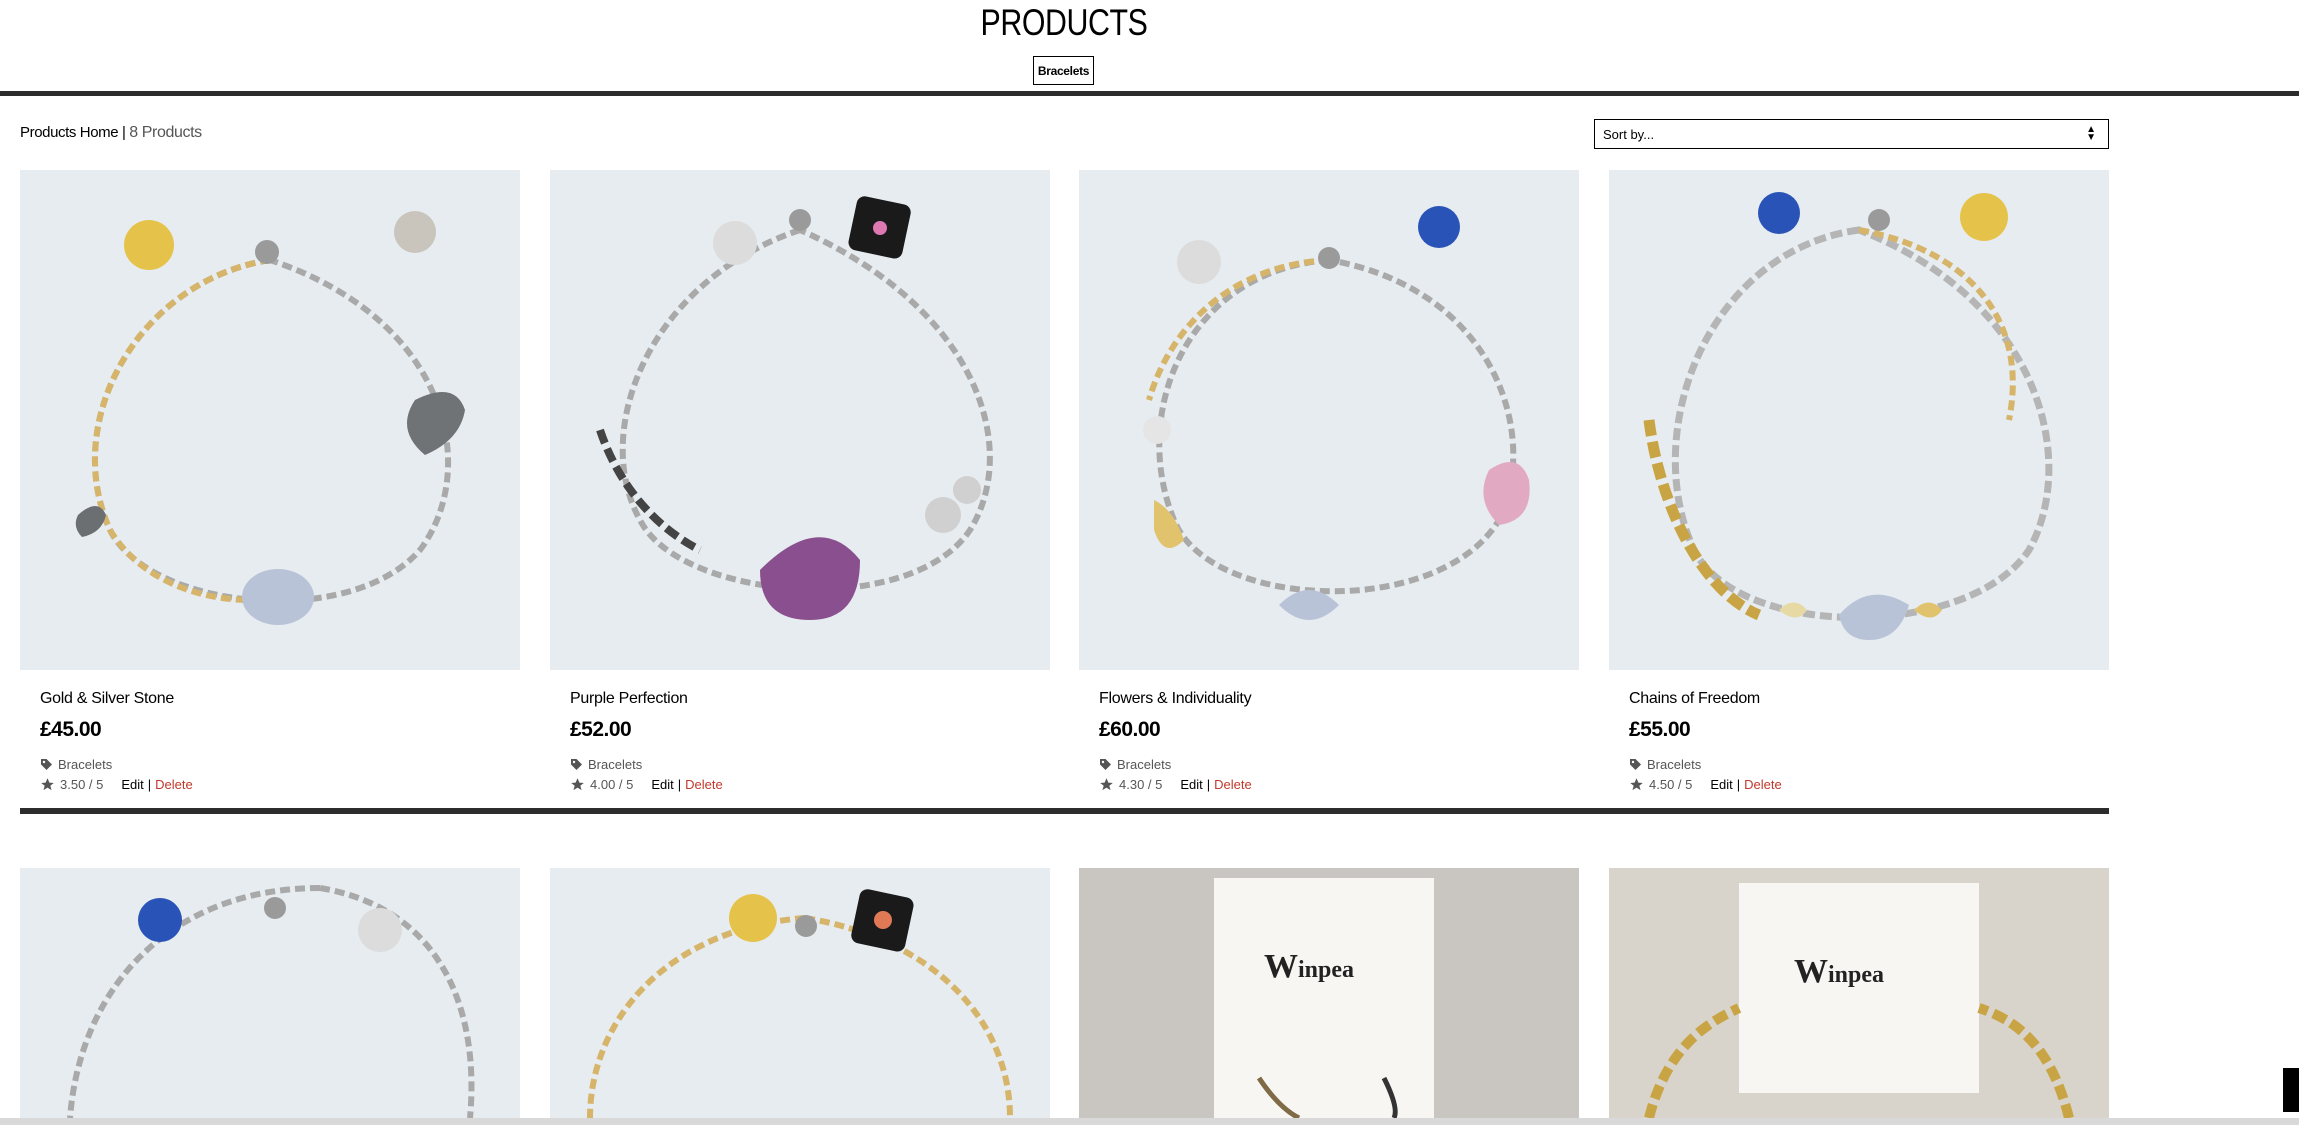  What do you see at coordinates (2291, 1090) in the screenshot?
I see `scroll-to-top-button` at bounding box center [2291, 1090].